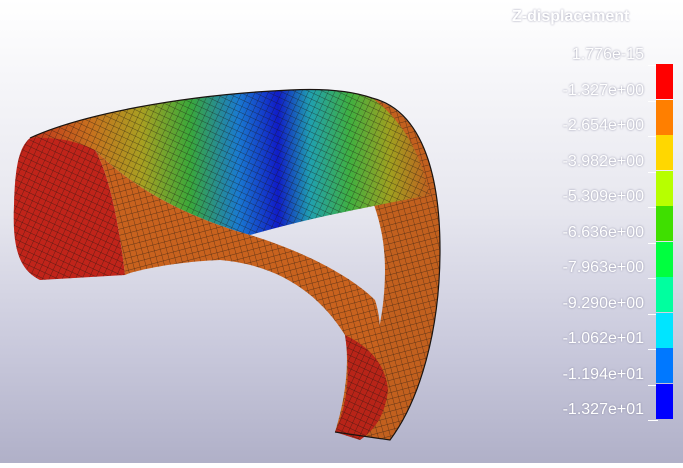  Describe the element at coordinates (603, 196) in the screenshot. I see `legend-label: -5.309e+00` at that location.